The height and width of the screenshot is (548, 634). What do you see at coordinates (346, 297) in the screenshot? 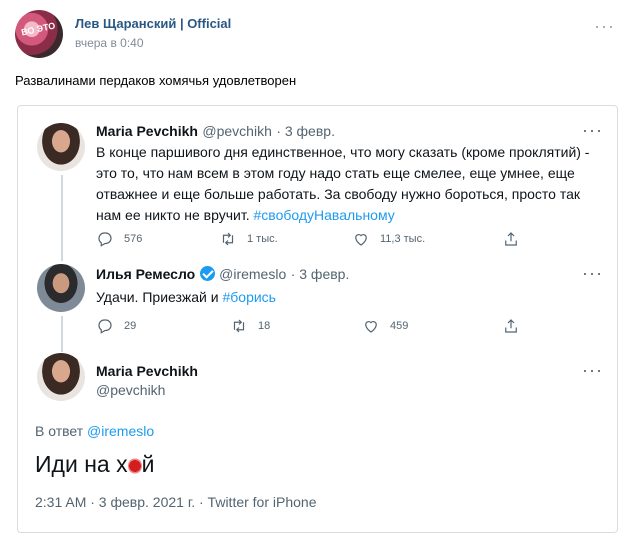
I see `tweet-text: Удачи. Приезжай и #борись` at bounding box center [346, 297].